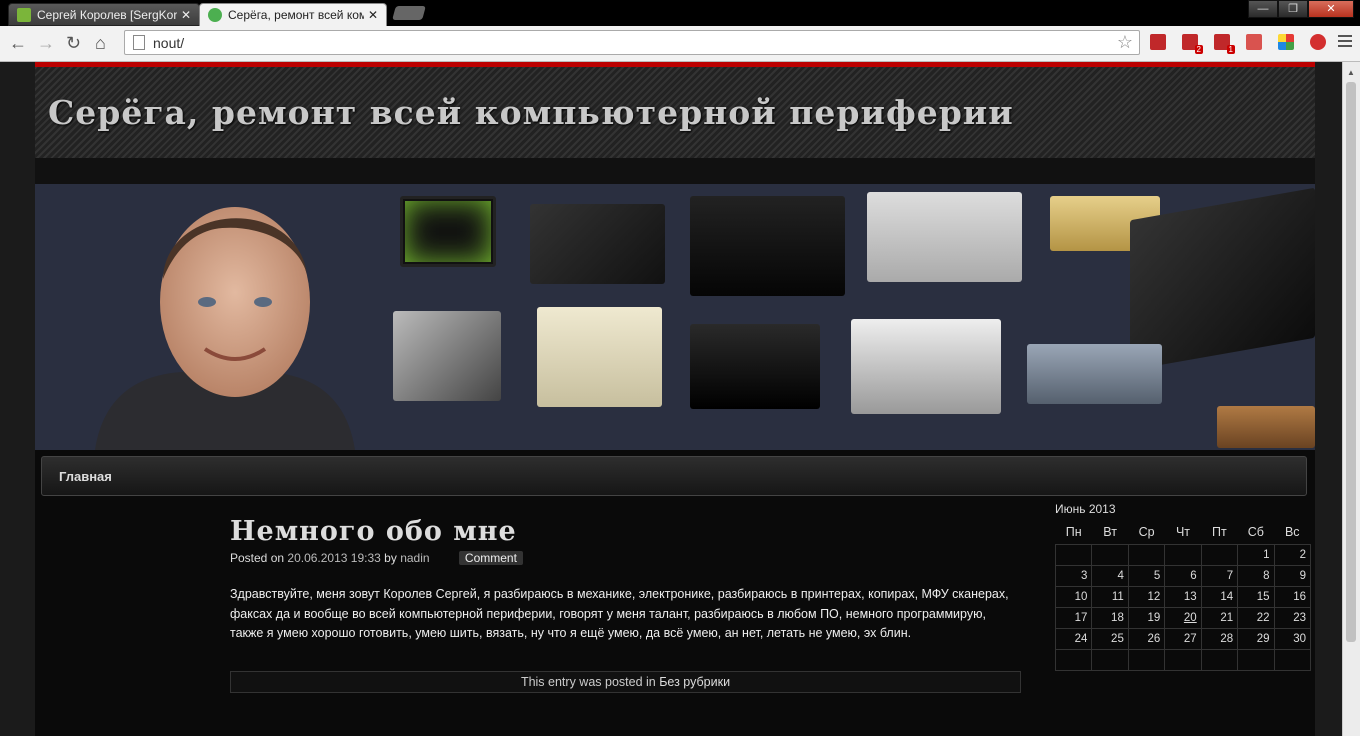  What do you see at coordinates (490, 558) in the screenshot?
I see `comment-button: Comment` at bounding box center [490, 558].